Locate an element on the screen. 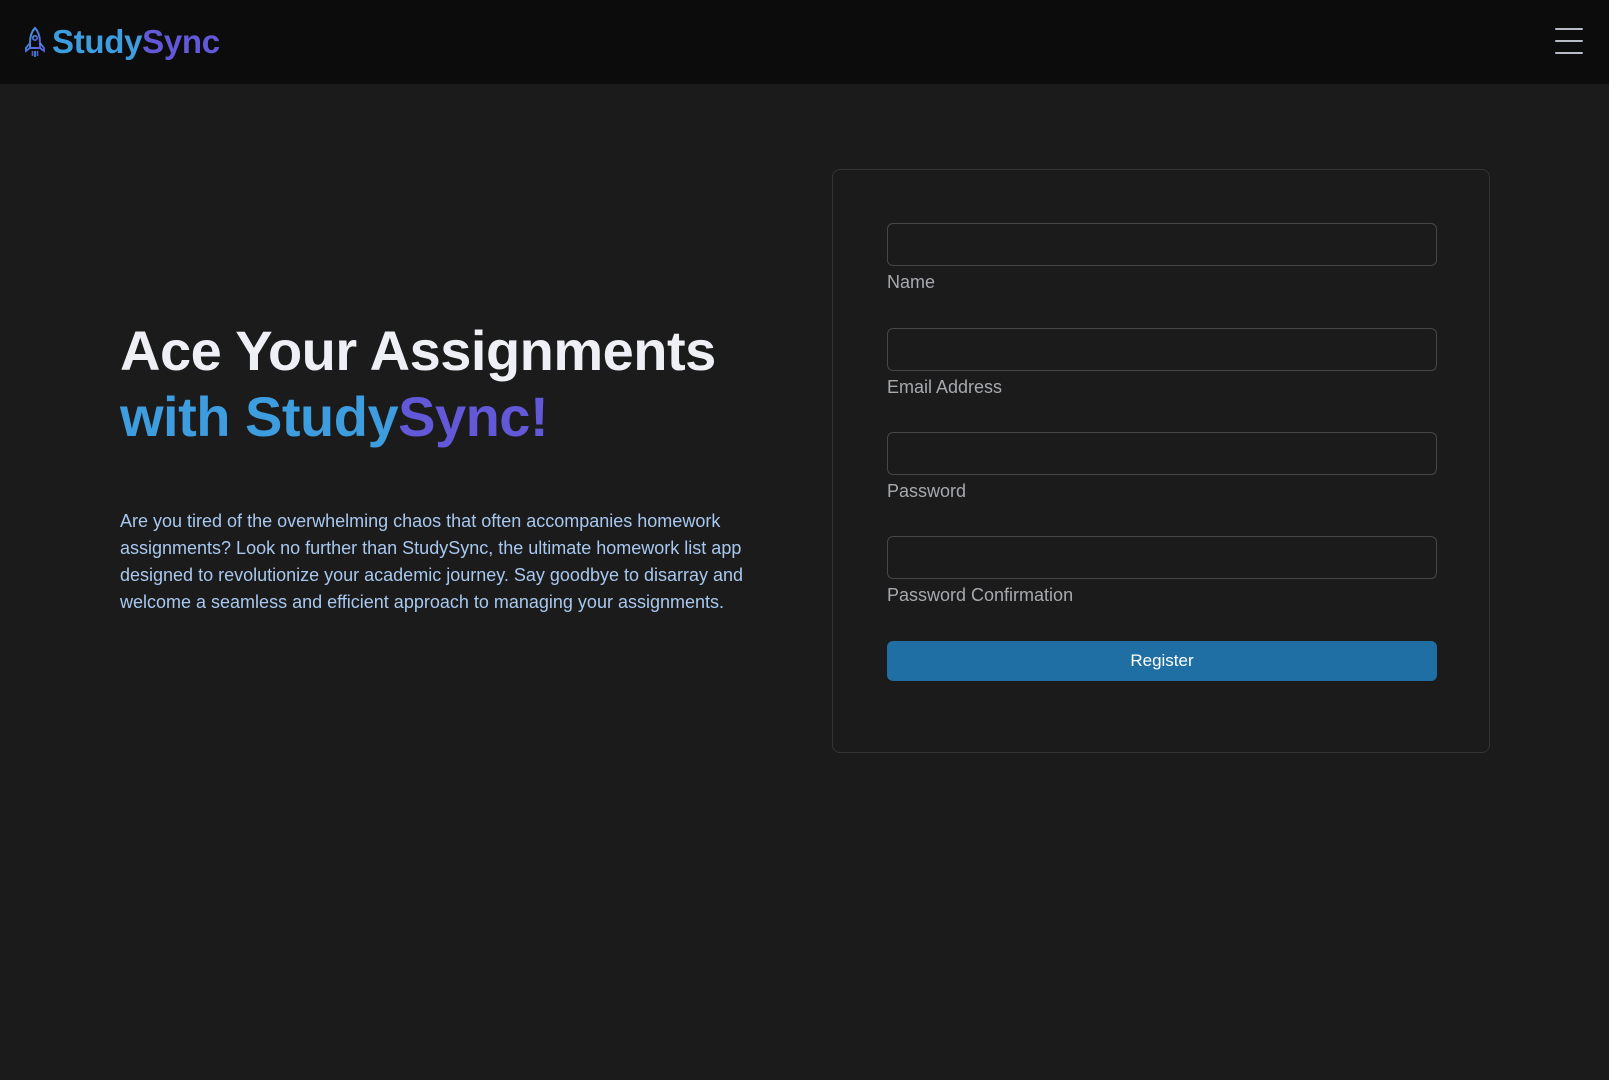 The image size is (1609, 1080). password-confirmation-label: Password Confirmation is located at coordinates (980, 595).